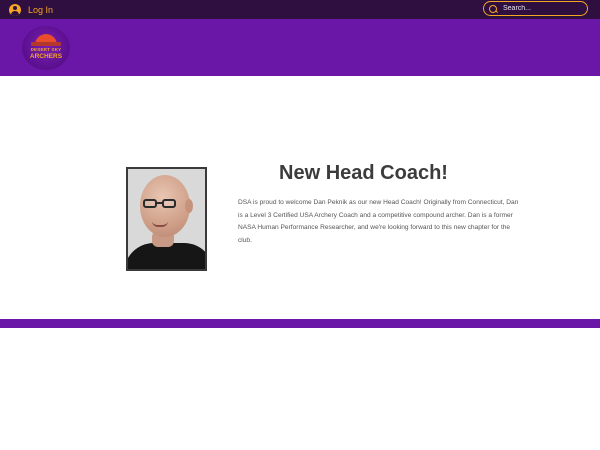 This screenshot has width=600, height=450. I want to click on site-header: DESERT SKY ARCHERS, so click(300, 47).